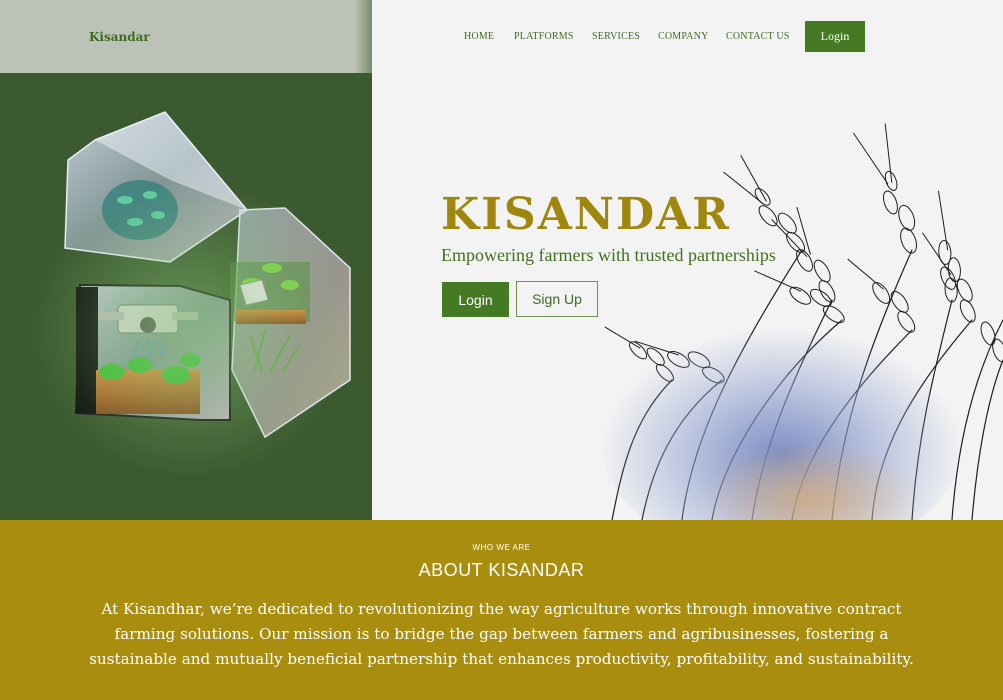 The image size is (1003, 700). What do you see at coordinates (683, 36) in the screenshot?
I see `nav-company: COMPANY` at bounding box center [683, 36].